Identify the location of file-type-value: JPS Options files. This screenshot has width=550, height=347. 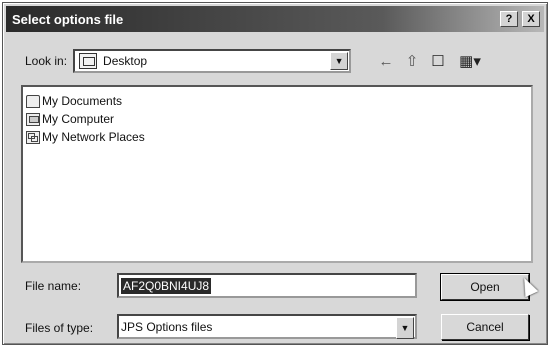
(167, 326).